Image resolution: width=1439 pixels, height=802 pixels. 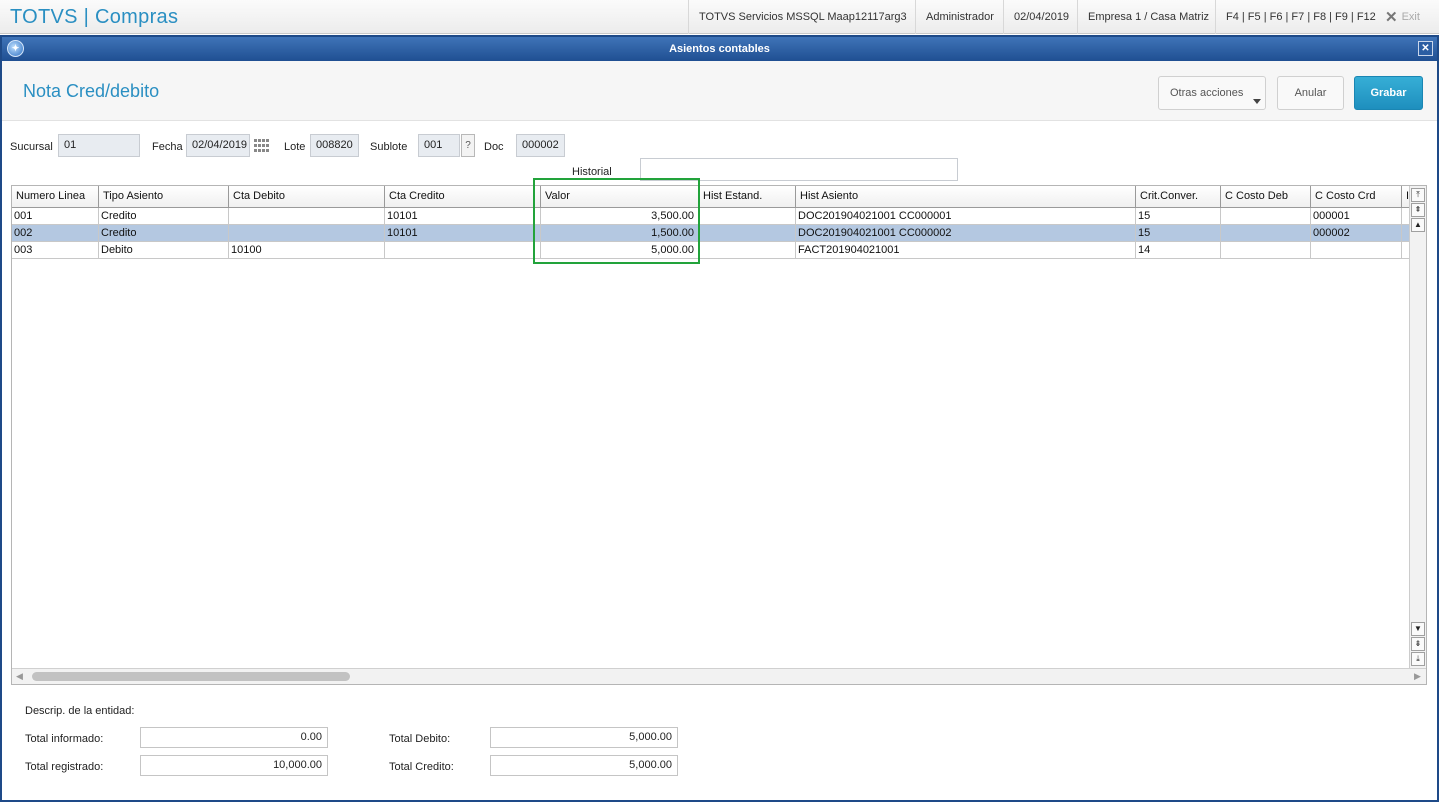 I want to click on company-label: Empresa 1 / Casa Matriz, so click(x=1148, y=17).